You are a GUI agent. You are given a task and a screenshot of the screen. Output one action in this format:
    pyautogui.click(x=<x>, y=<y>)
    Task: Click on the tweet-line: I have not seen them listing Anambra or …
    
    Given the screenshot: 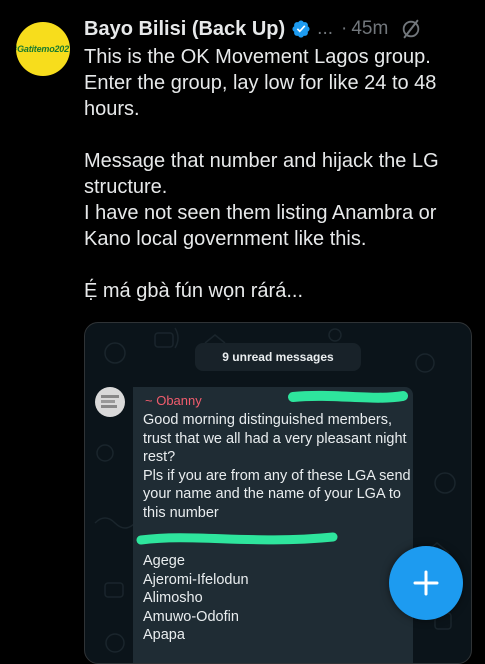 What is the action you would take?
    pyautogui.click(x=260, y=226)
    